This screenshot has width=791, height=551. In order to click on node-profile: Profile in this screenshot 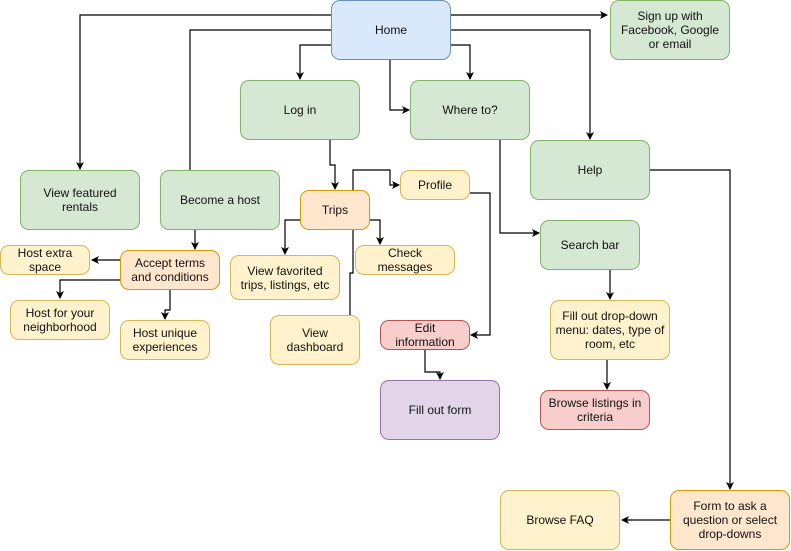, I will do `click(435, 185)`.